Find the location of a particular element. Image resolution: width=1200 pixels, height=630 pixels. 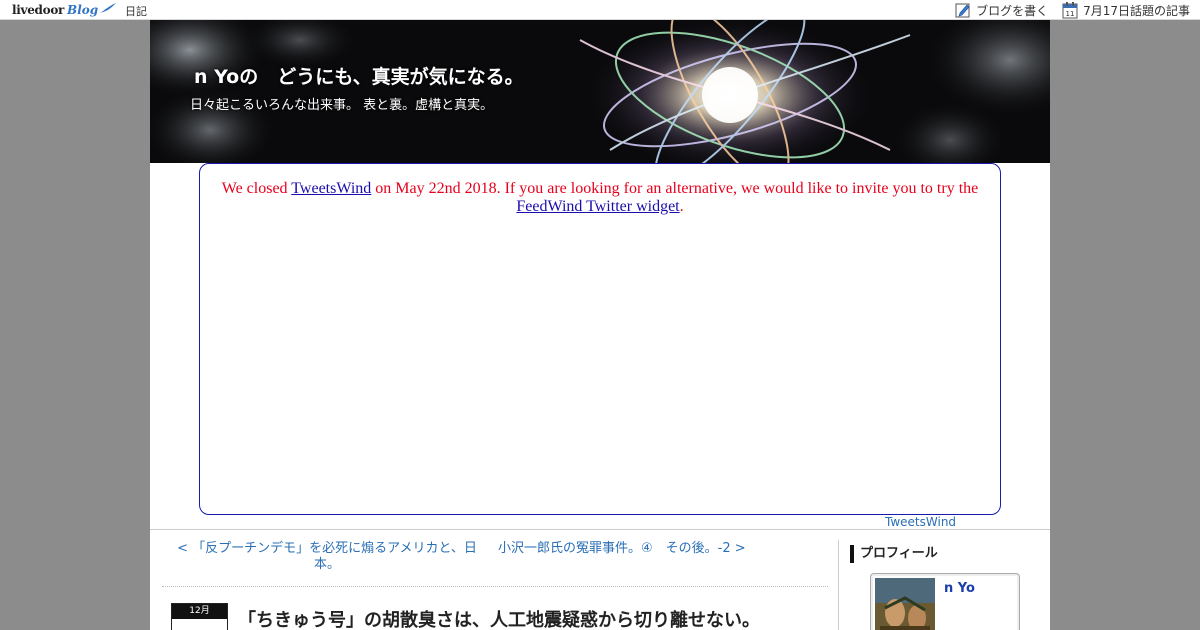

widget-msg-part1: We closed is located at coordinates (256, 188).